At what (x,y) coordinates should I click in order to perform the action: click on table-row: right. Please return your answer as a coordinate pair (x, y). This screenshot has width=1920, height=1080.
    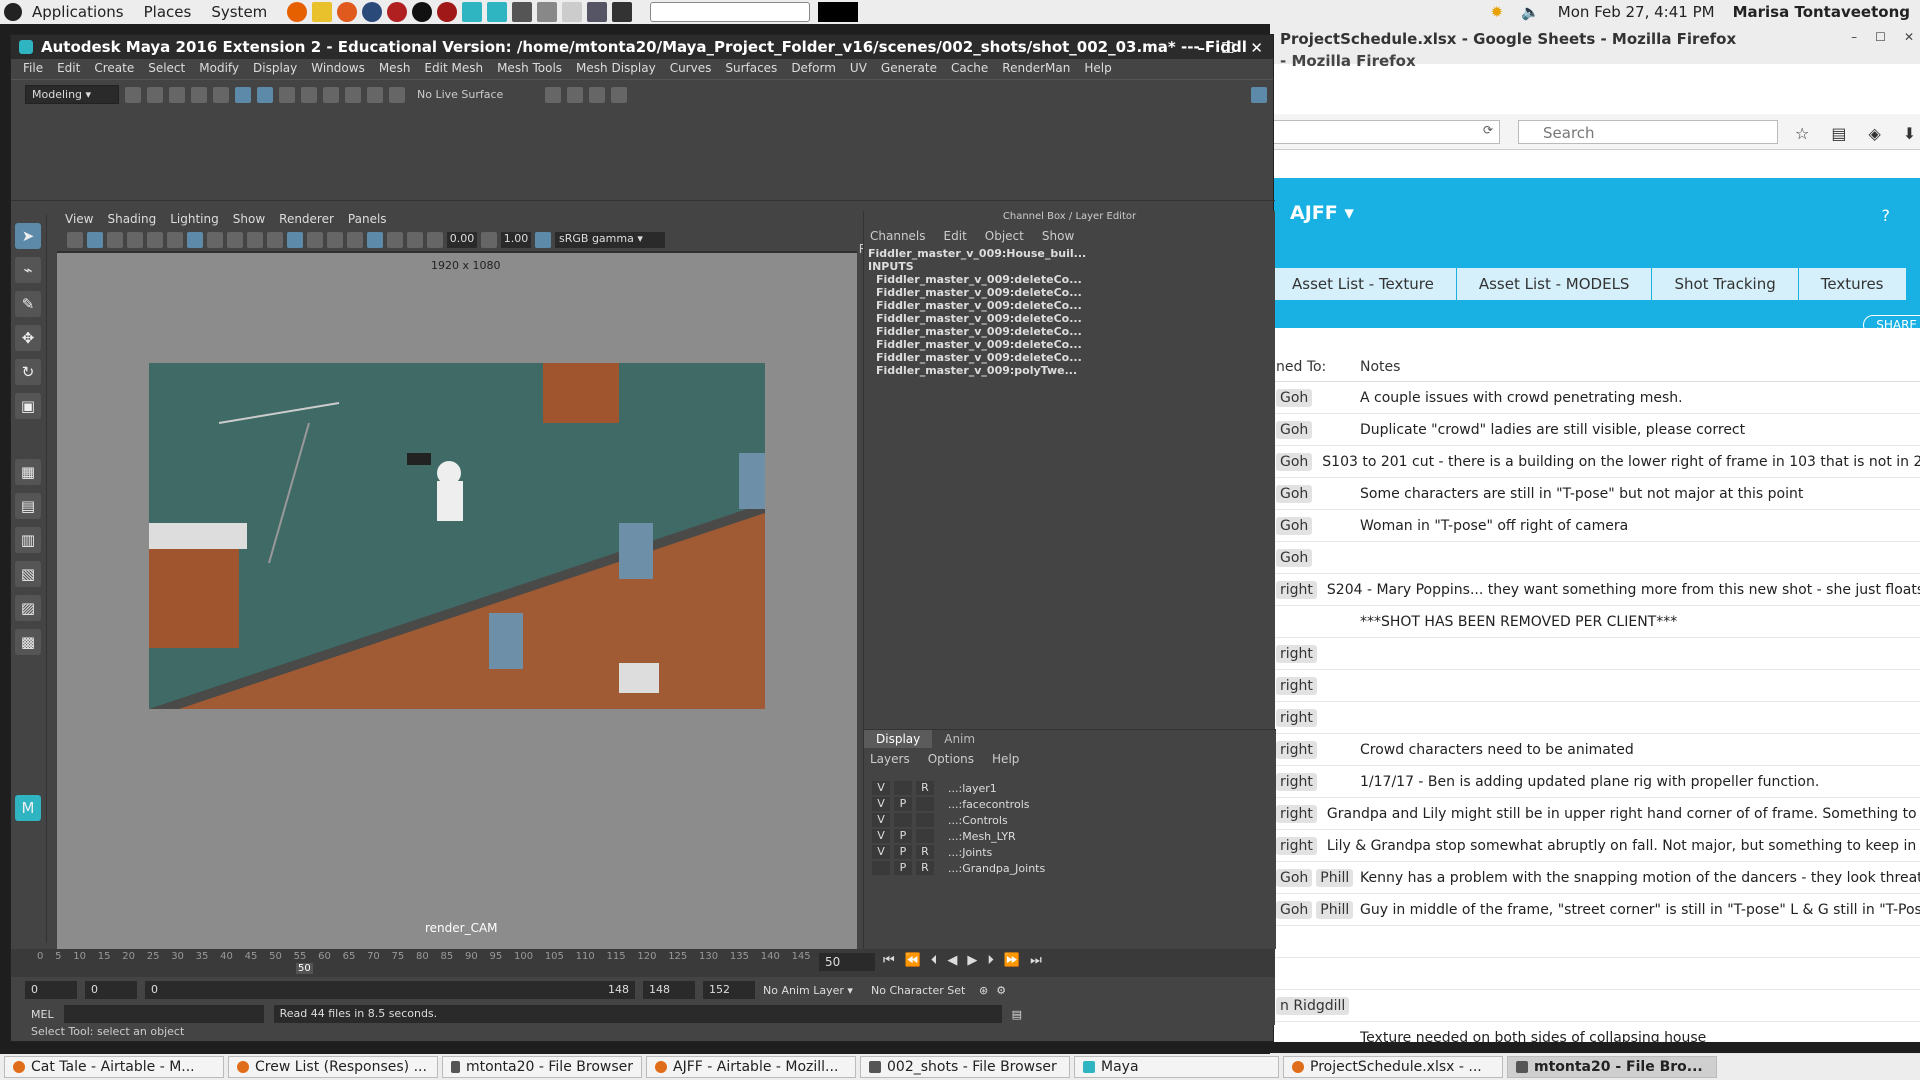
    Looking at the image, I should click on (1595, 718).